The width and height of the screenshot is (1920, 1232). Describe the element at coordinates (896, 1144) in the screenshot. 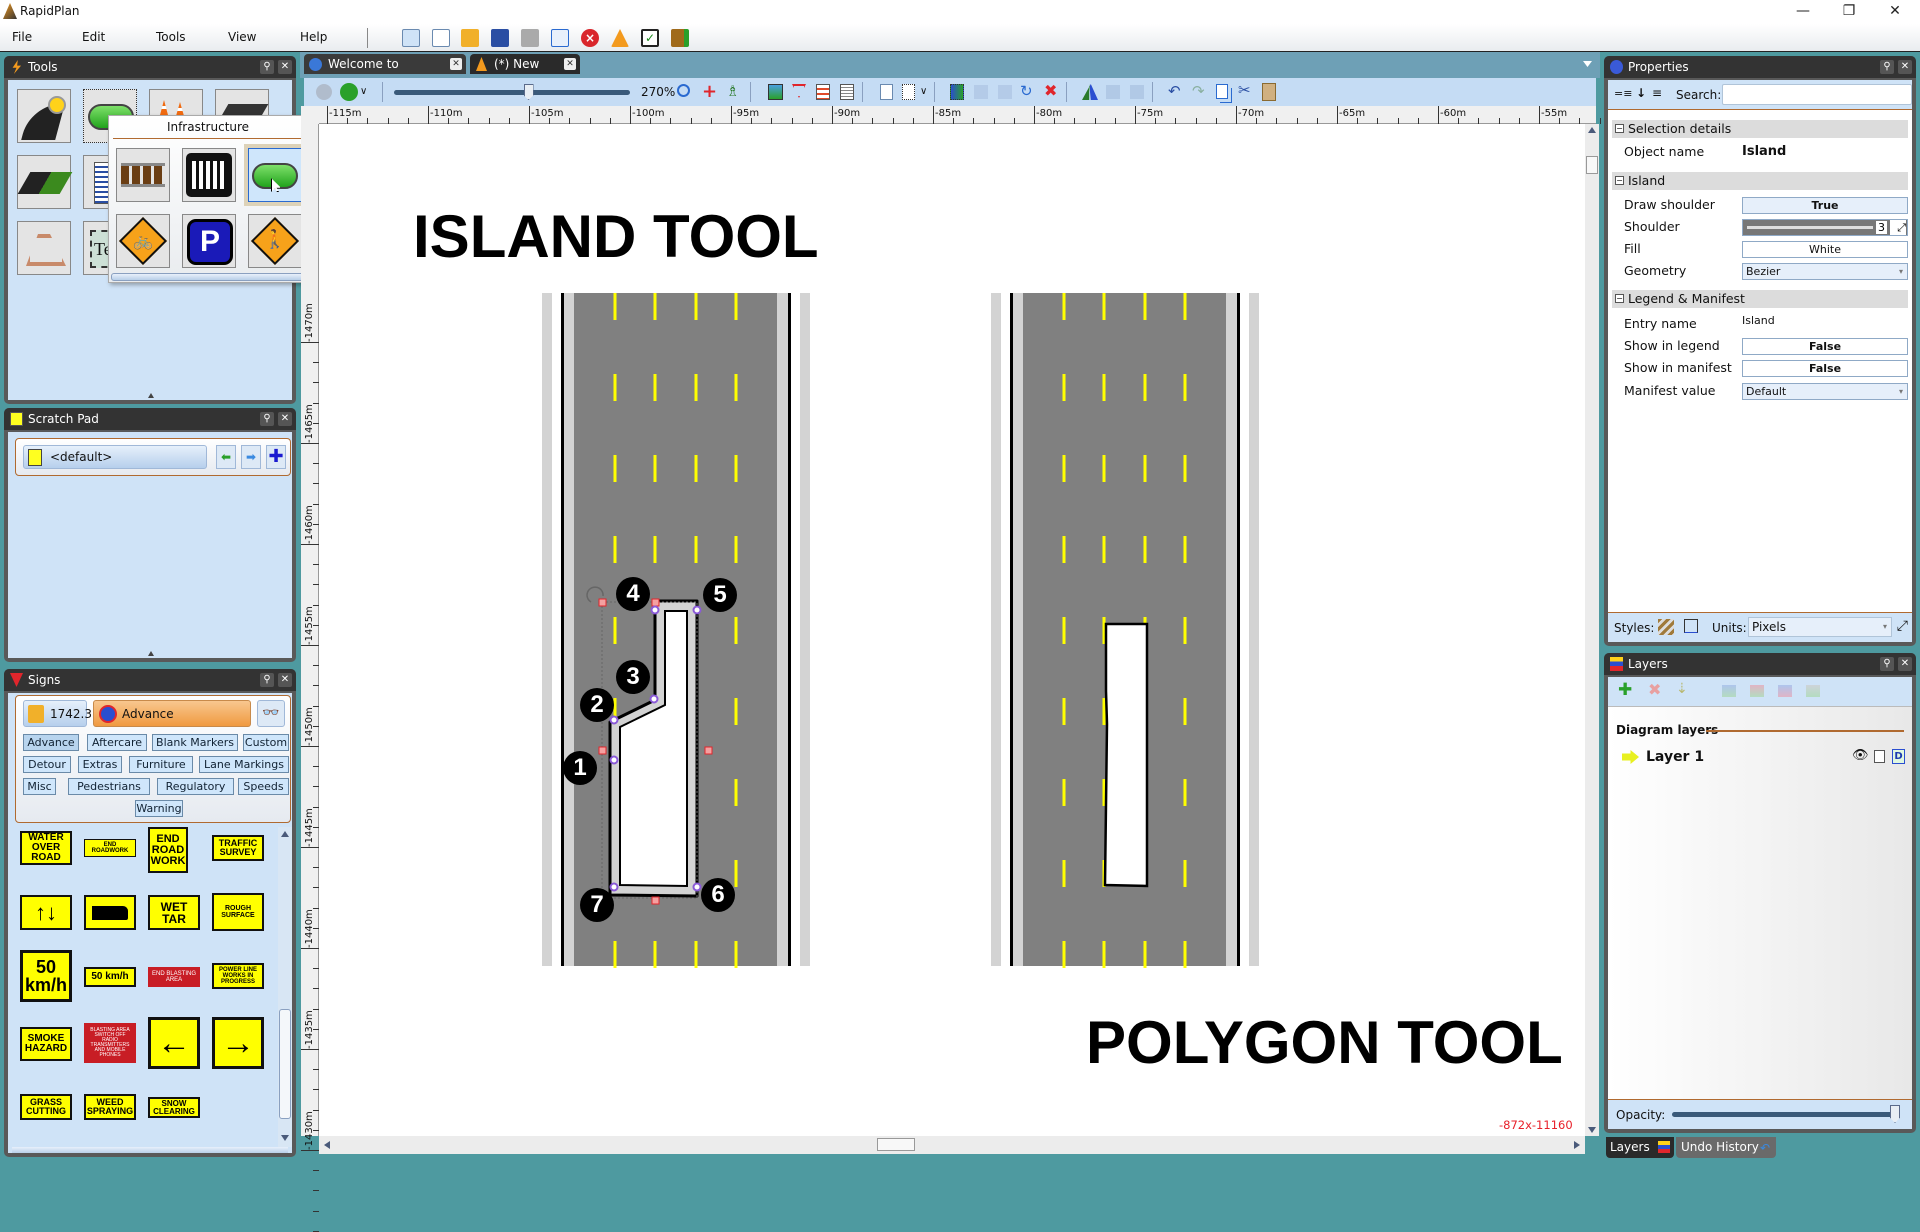

I see `horizontal-scroll-thumb` at that location.